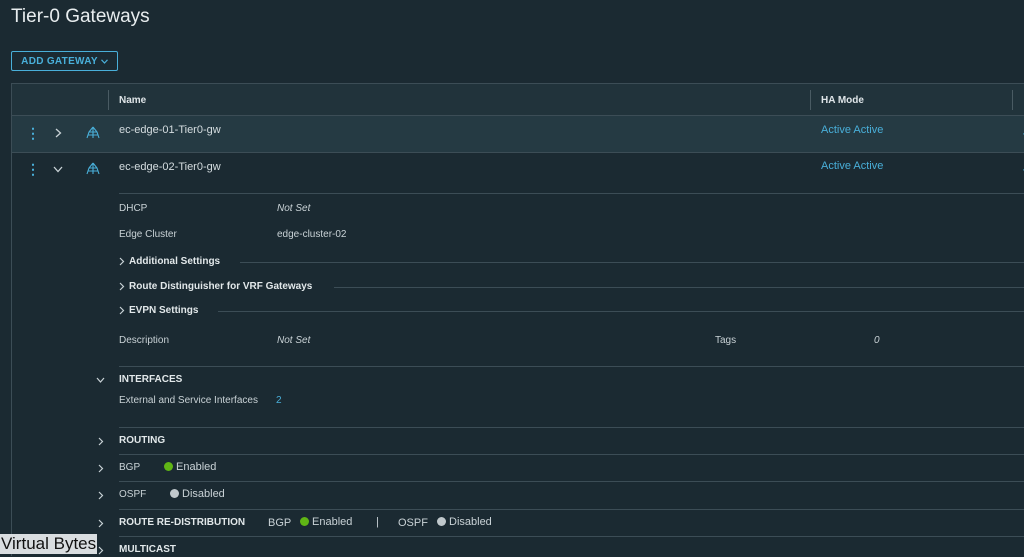 The height and width of the screenshot is (557, 1024). I want to click on evpn-settings-toggle: EVPN Settings, so click(158, 310).